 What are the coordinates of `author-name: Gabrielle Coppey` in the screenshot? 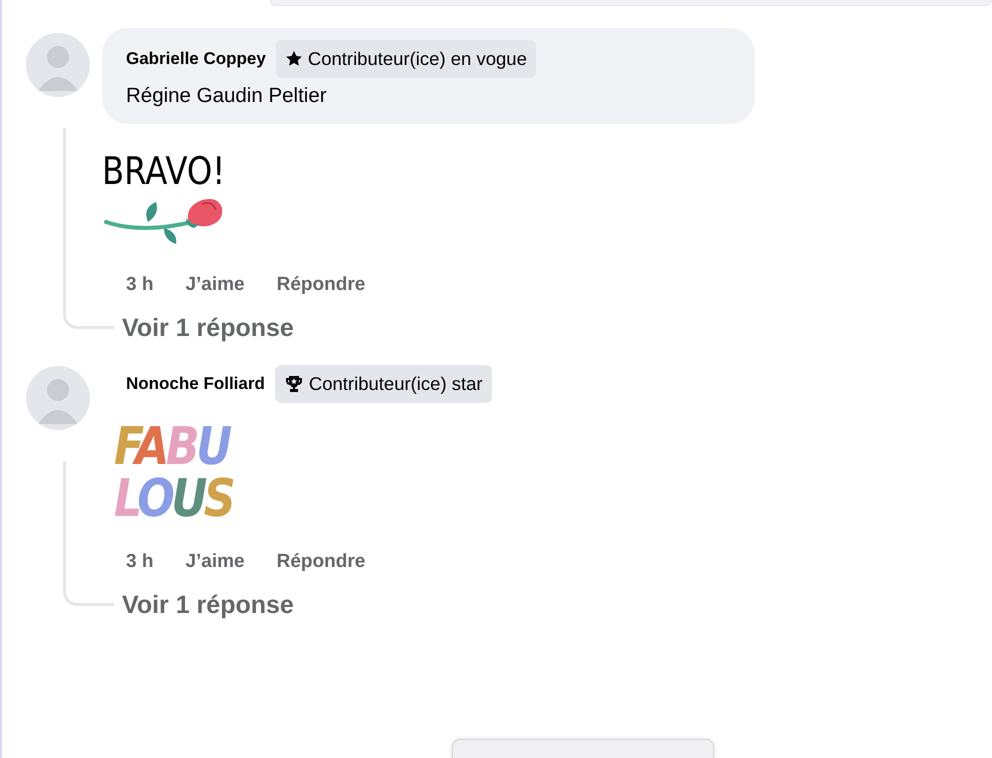 It's located at (196, 59).